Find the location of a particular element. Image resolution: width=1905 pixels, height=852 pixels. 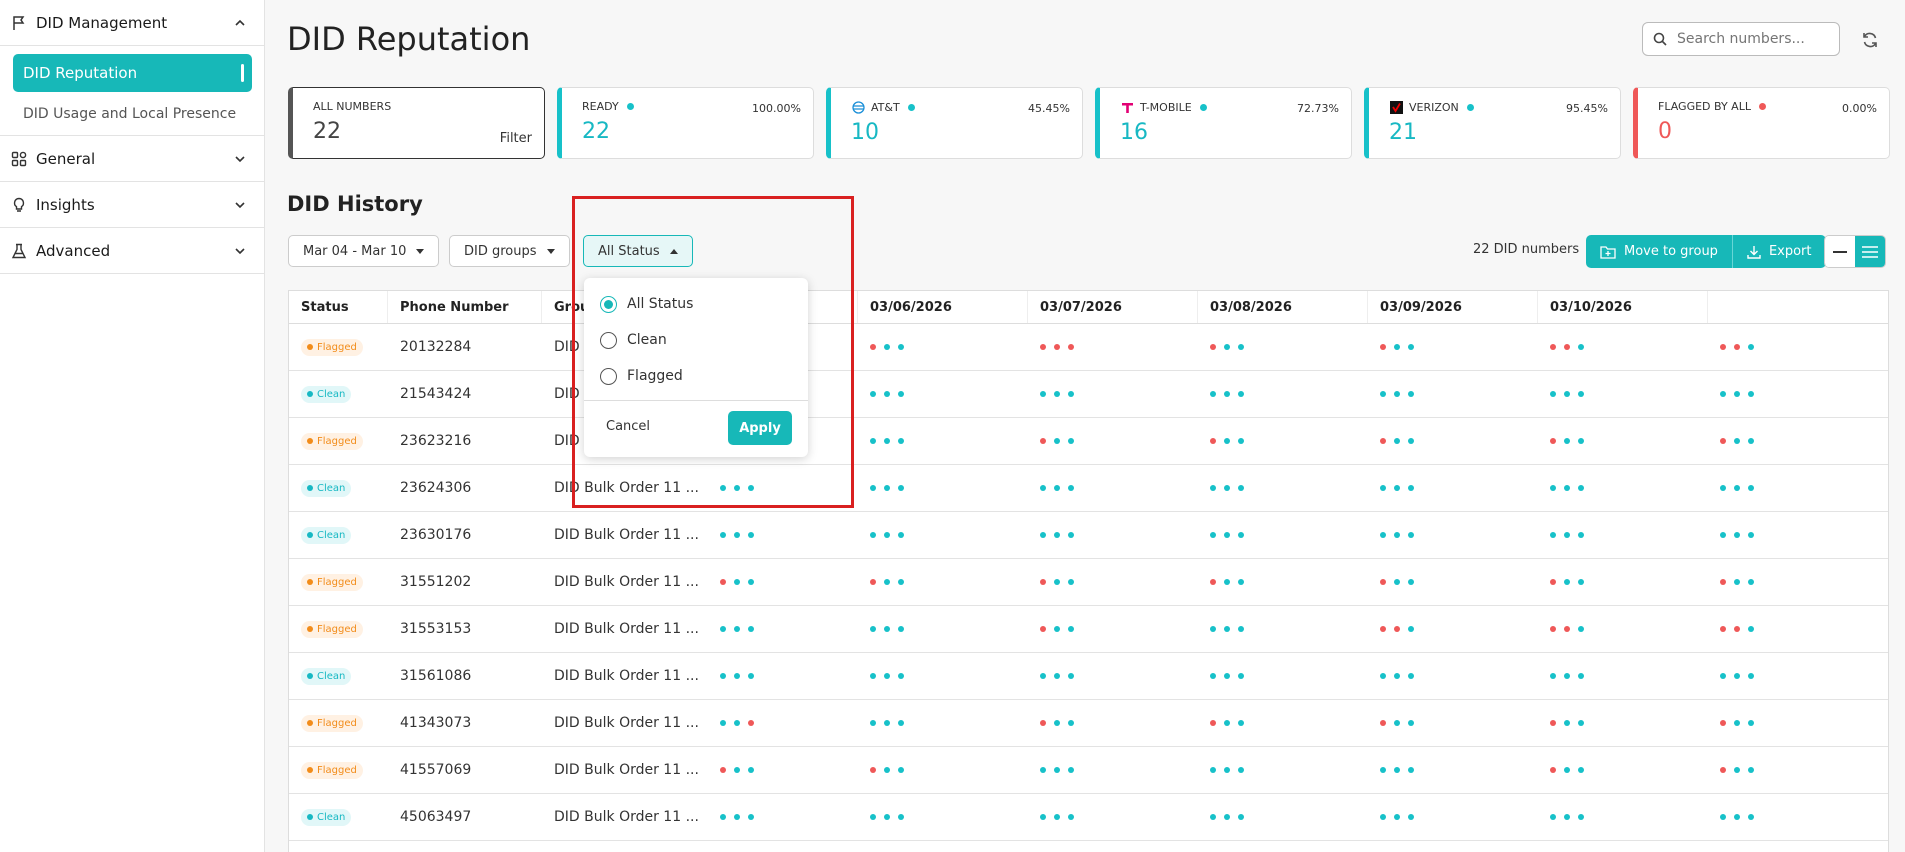

date-range-select: Mar 04 - Mar 10 is located at coordinates (364, 251).